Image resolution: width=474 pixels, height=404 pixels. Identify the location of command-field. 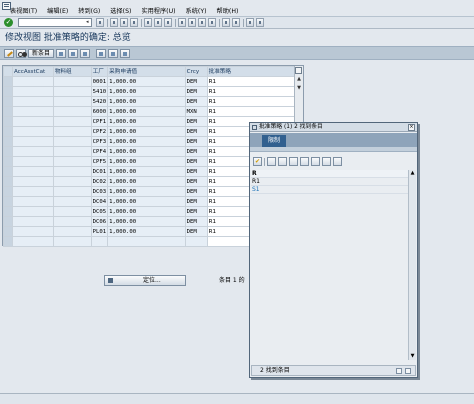
(55, 22).